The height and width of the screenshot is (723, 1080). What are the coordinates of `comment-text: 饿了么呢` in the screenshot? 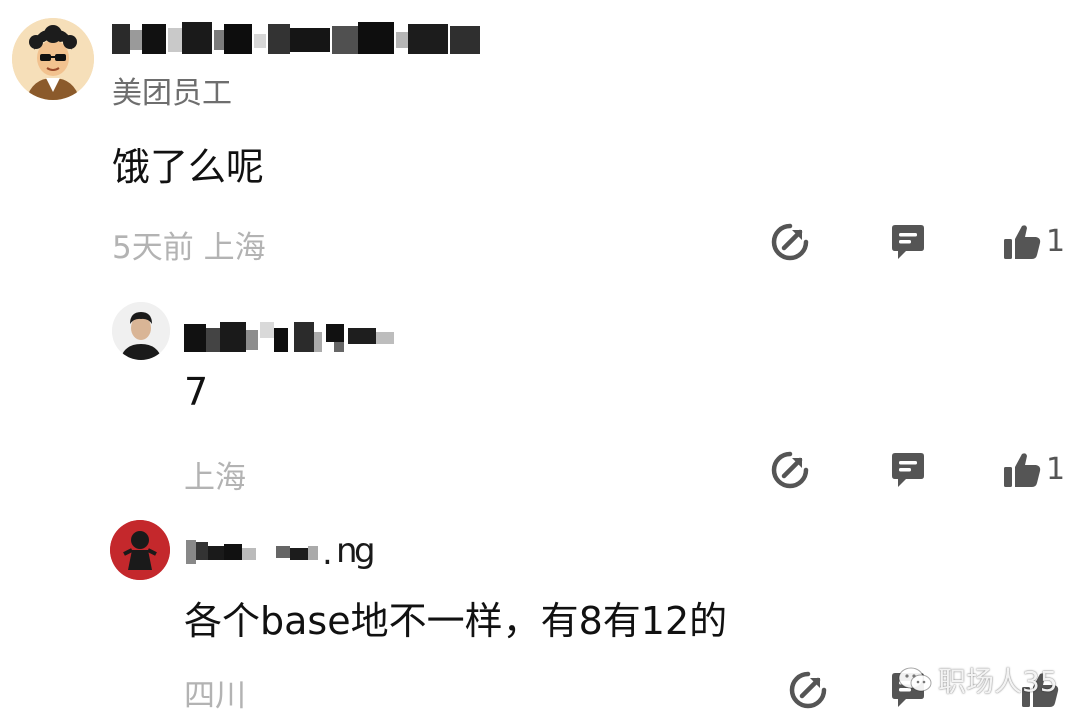 It's located at (188, 167).